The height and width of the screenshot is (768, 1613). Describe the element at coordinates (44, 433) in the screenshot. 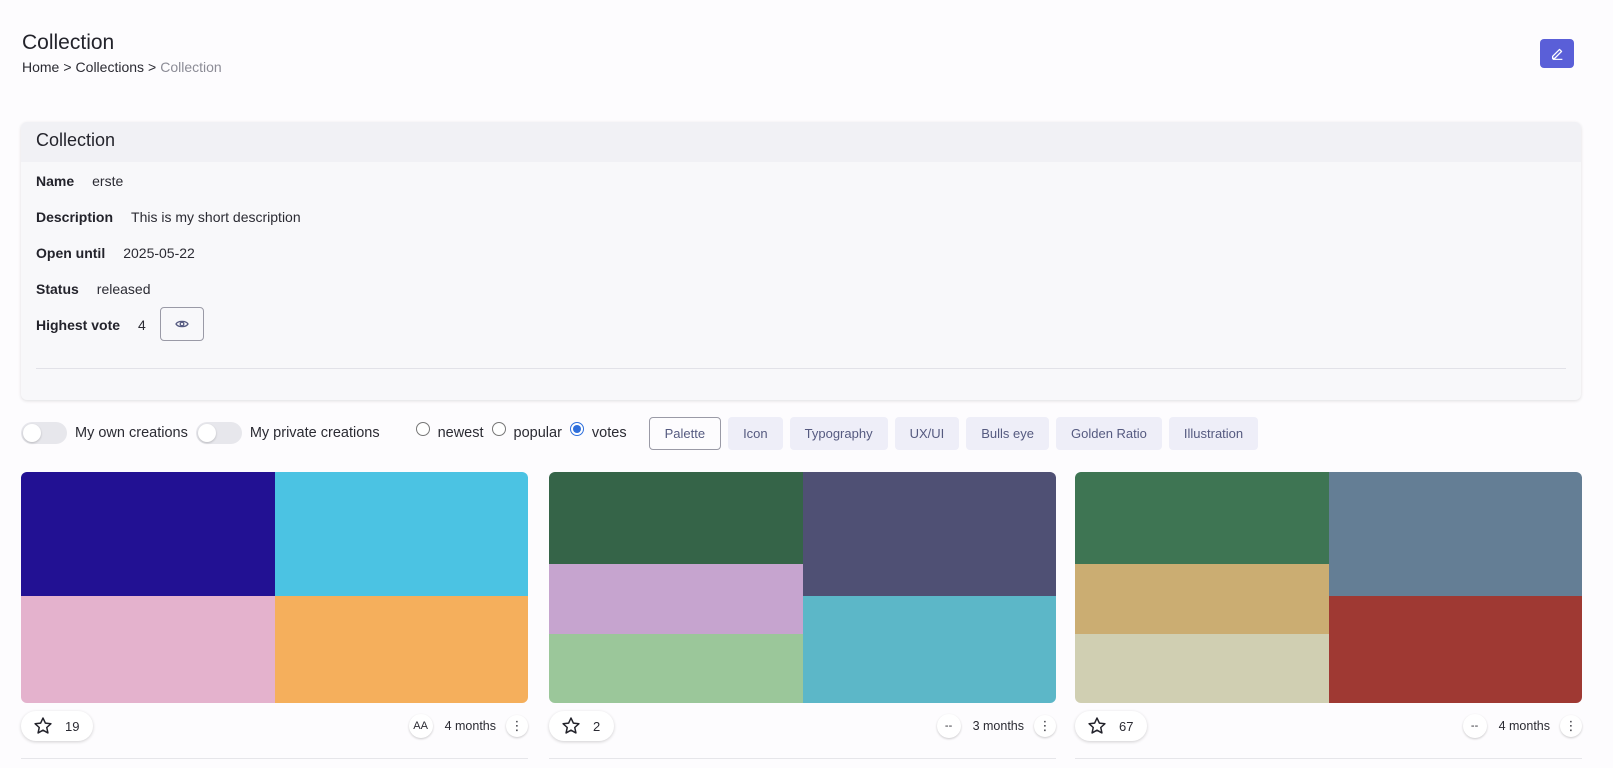

I see `toggle-own-creations` at that location.